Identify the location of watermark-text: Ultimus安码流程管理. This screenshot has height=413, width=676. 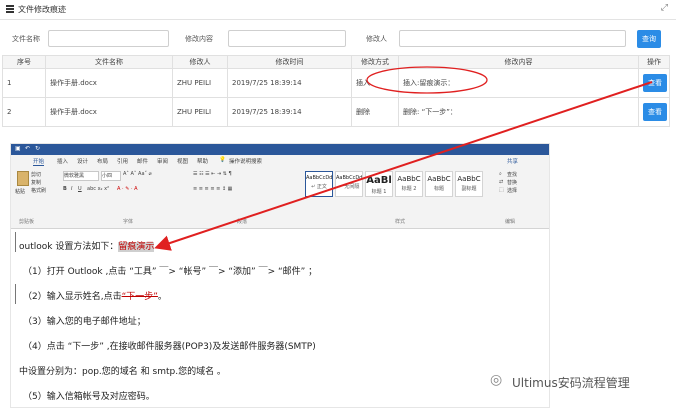
(571, 383).